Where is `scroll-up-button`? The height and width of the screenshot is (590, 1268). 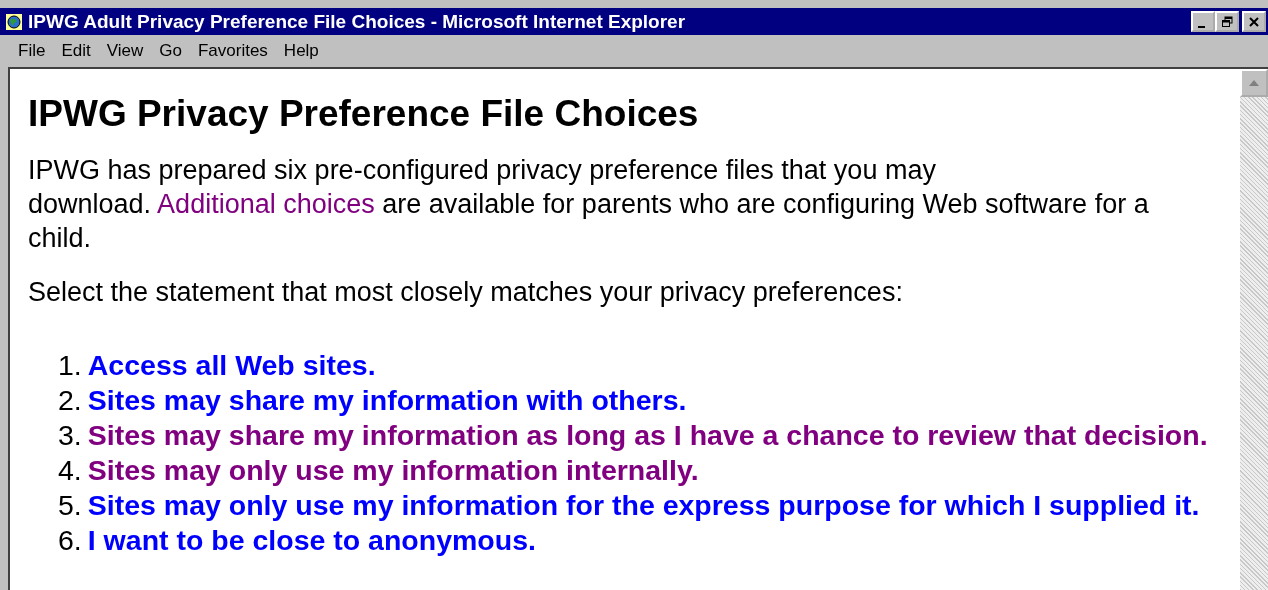 scroll-up-button is located at coordinates (1254, 83).